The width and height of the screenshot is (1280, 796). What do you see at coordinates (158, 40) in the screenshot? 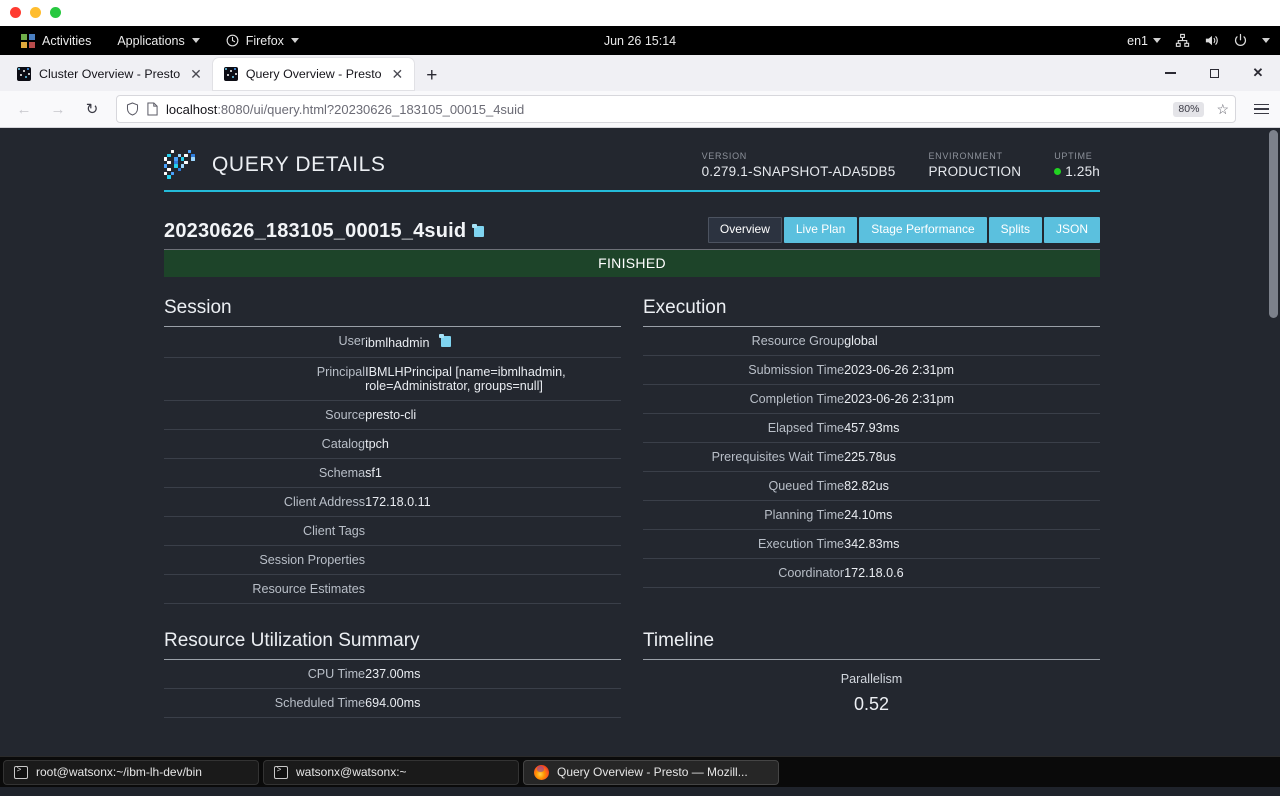
I see `applications-menu: Applications` at bounding box center [158, 40].